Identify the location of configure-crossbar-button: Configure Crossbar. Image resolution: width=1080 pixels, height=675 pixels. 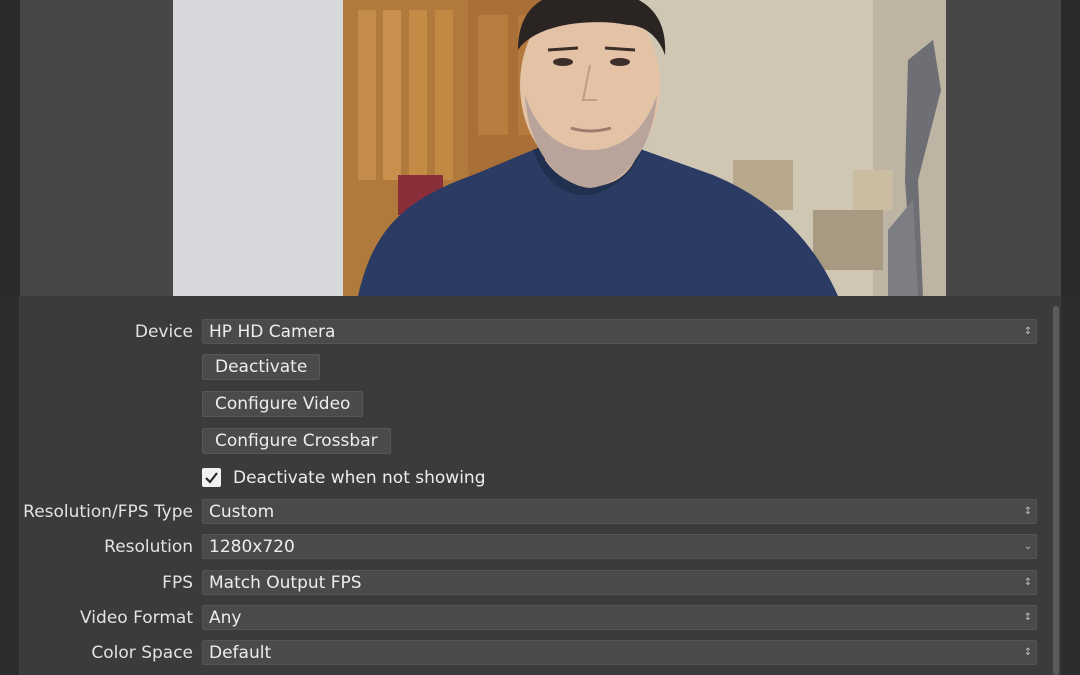
(296, 441).